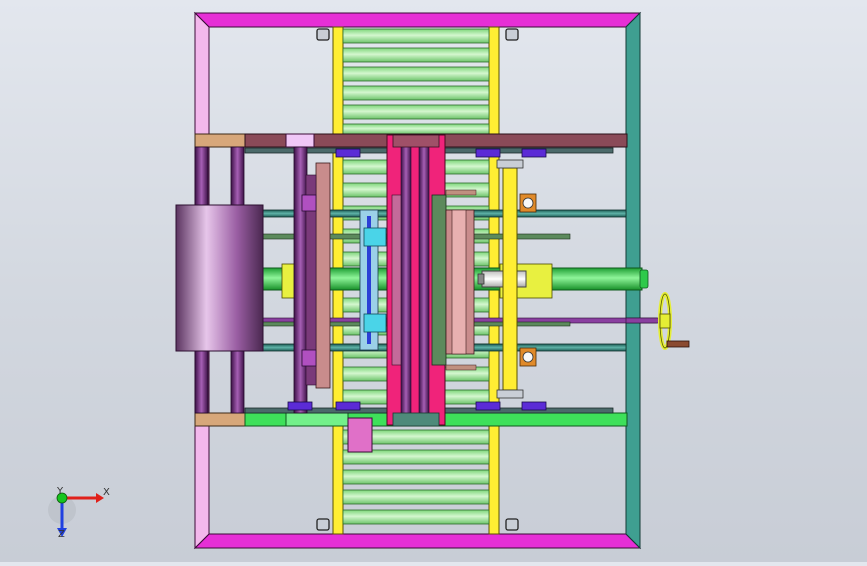 The image size is (867, 566). Describe the element at coordinates (106, 492) in the screenshot. I see `triad-x-label: X` at that location.